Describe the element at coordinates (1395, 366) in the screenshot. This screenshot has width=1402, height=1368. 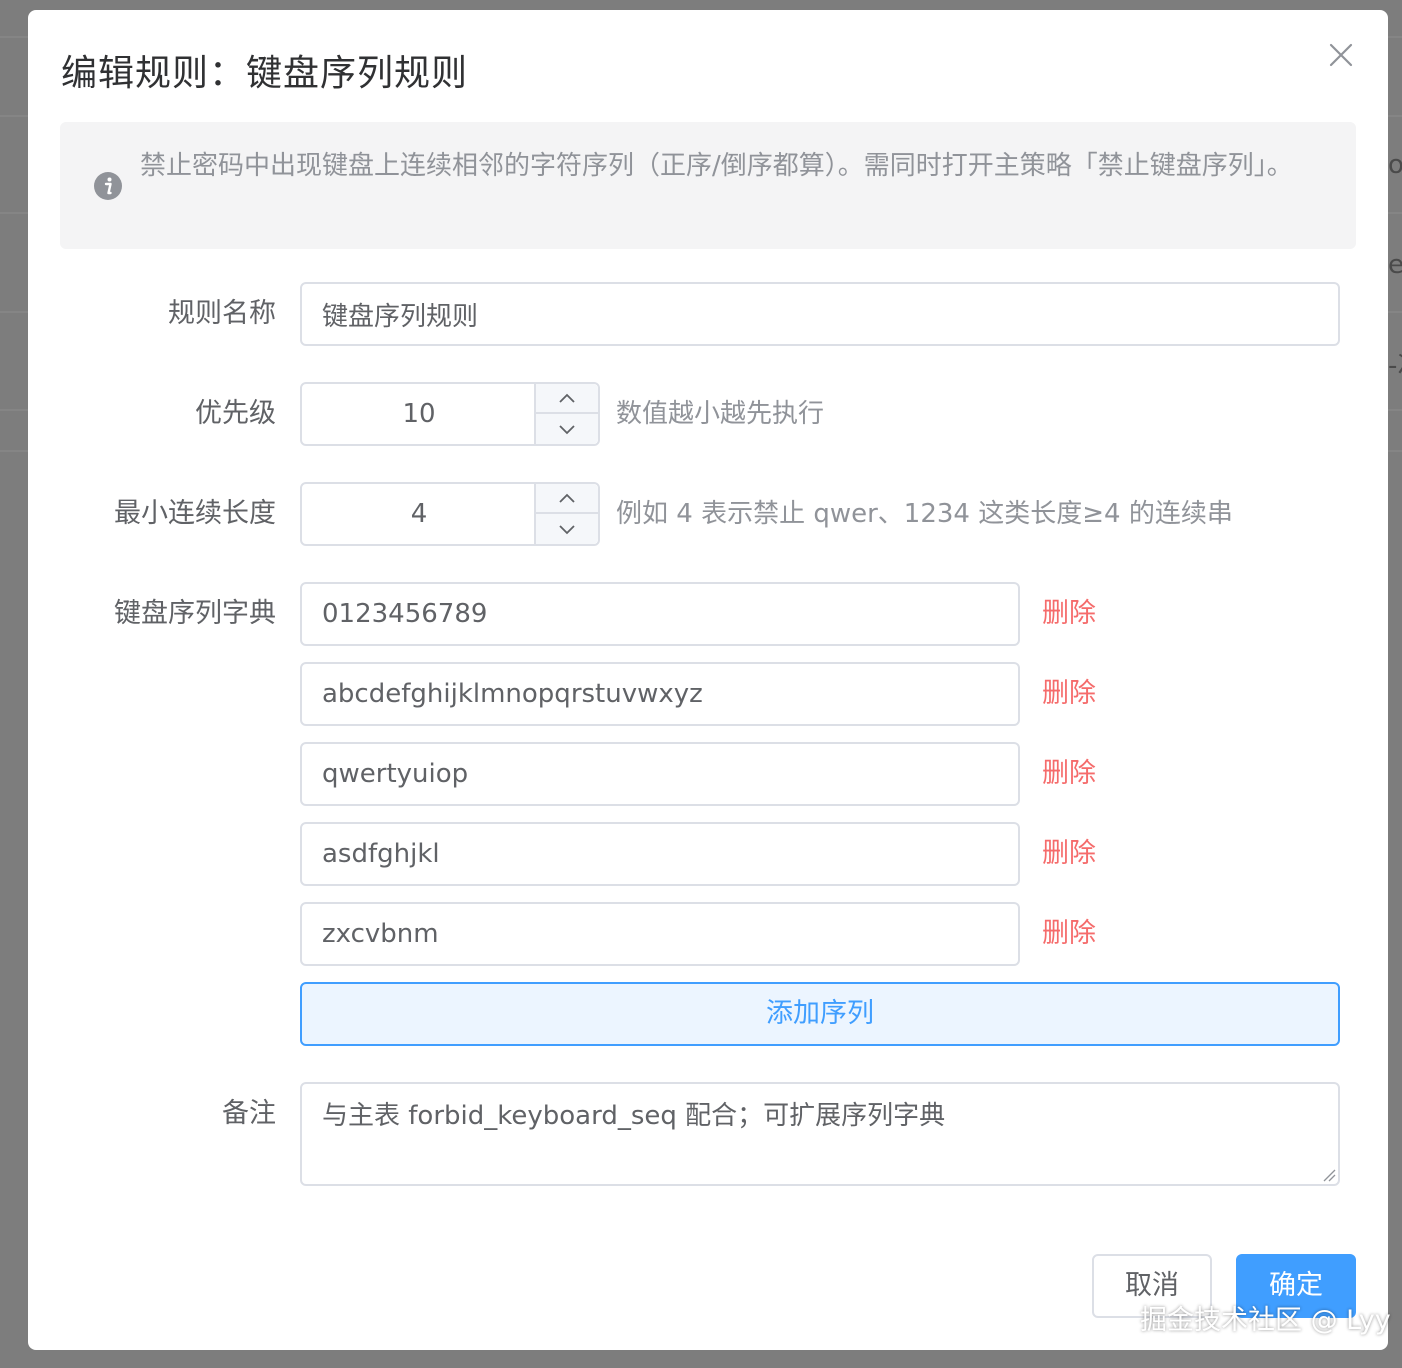
I see `background-text-fragment: -次` at that location.